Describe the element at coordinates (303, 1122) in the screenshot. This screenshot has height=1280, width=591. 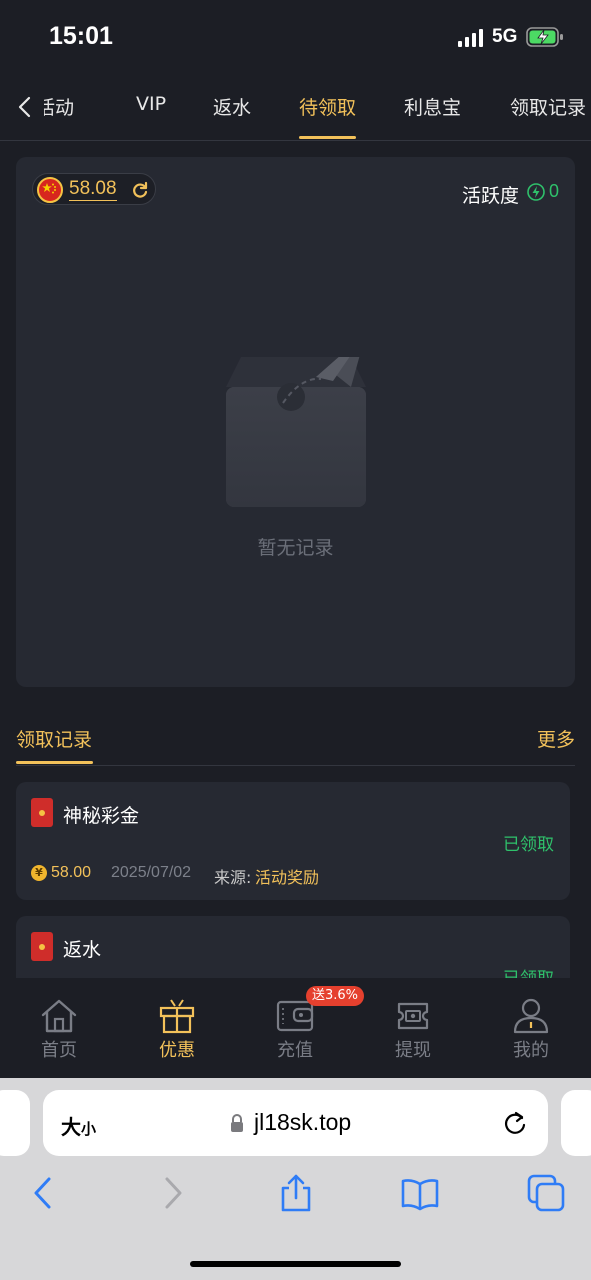
I see `url-text: jl18sk.top` at that location.